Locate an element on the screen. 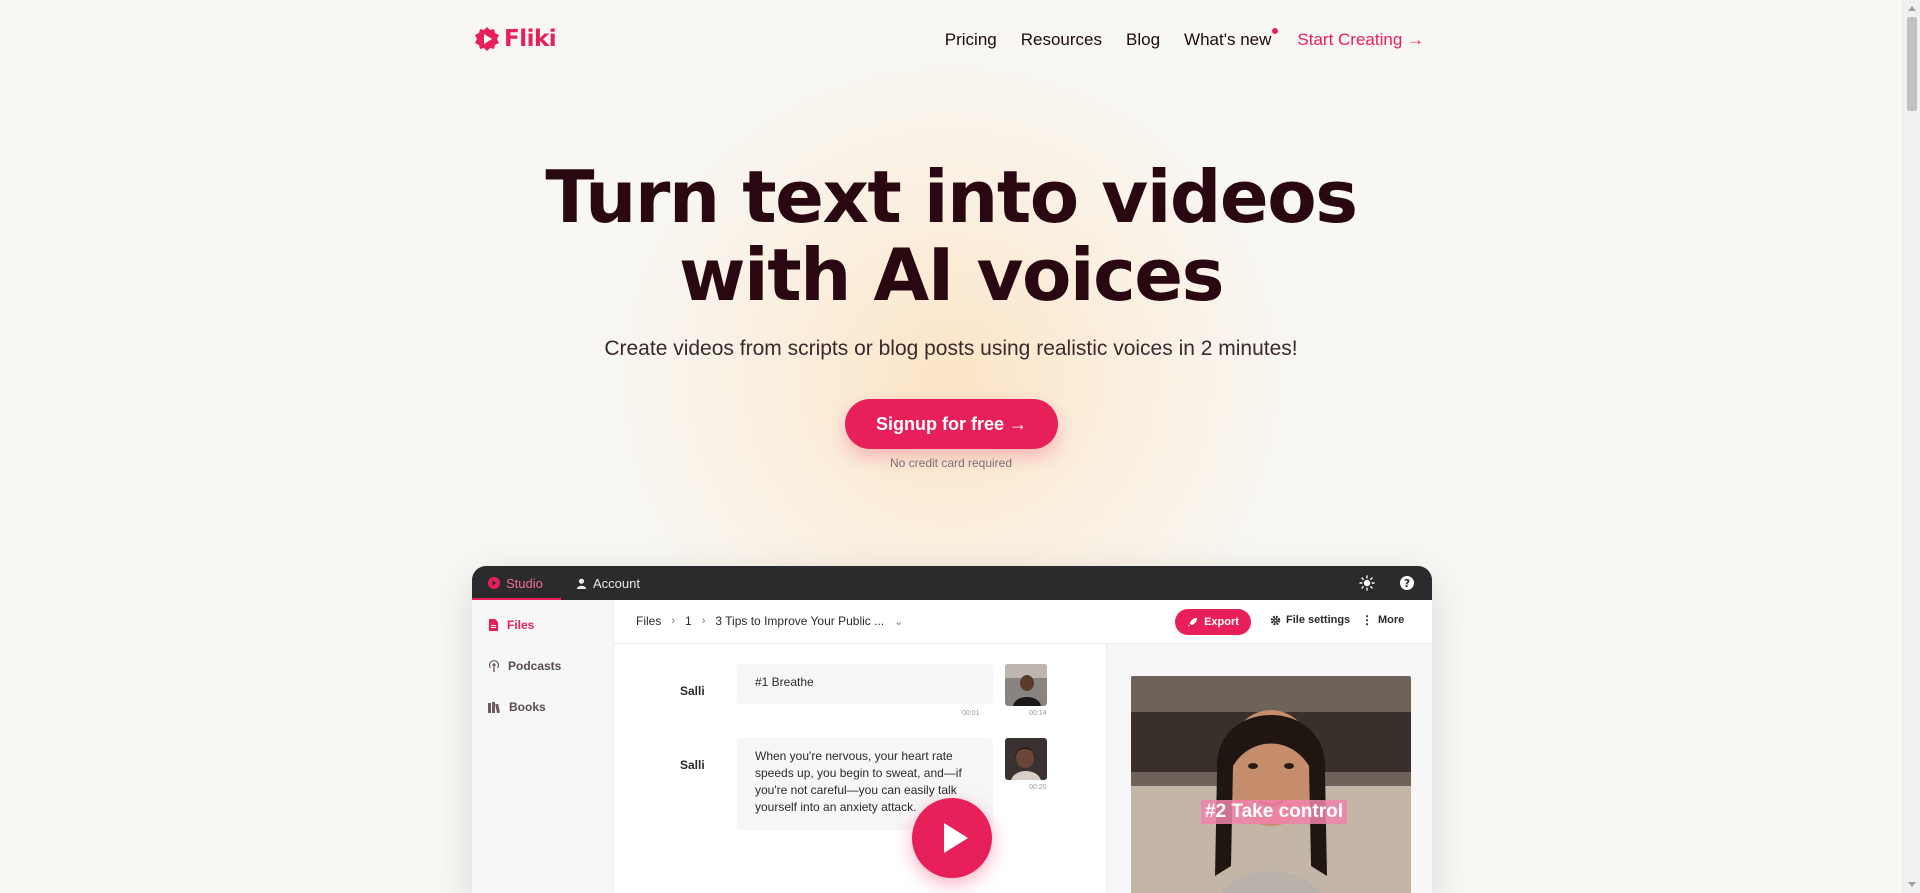 The width and height of the screenshot is (1920, 893). scrollbar-thumb is located at coordinates (1912, 64).